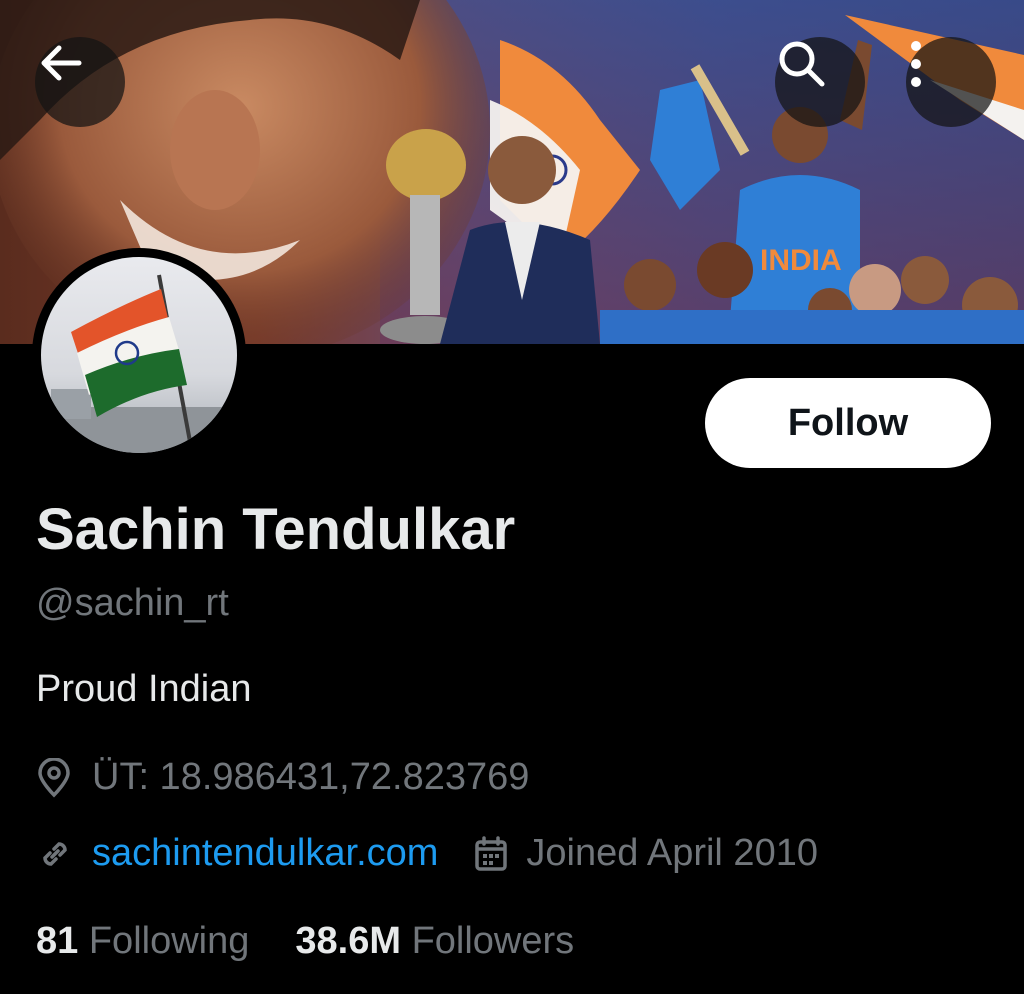 The width and height of the screenshot is (1024, 994). I want to click on following-label: Following, so click(169, 941).